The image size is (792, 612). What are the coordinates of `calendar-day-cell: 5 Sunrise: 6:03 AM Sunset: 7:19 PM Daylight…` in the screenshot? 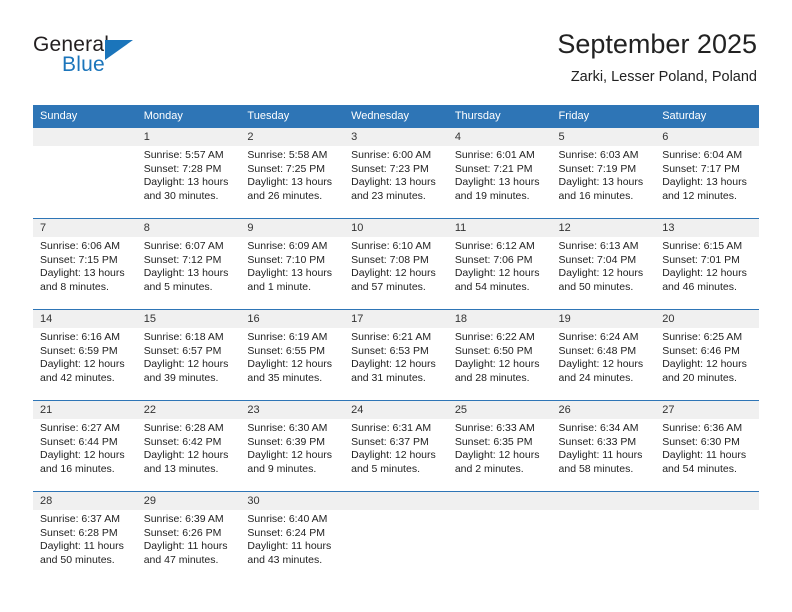 It's located at (603, 173).